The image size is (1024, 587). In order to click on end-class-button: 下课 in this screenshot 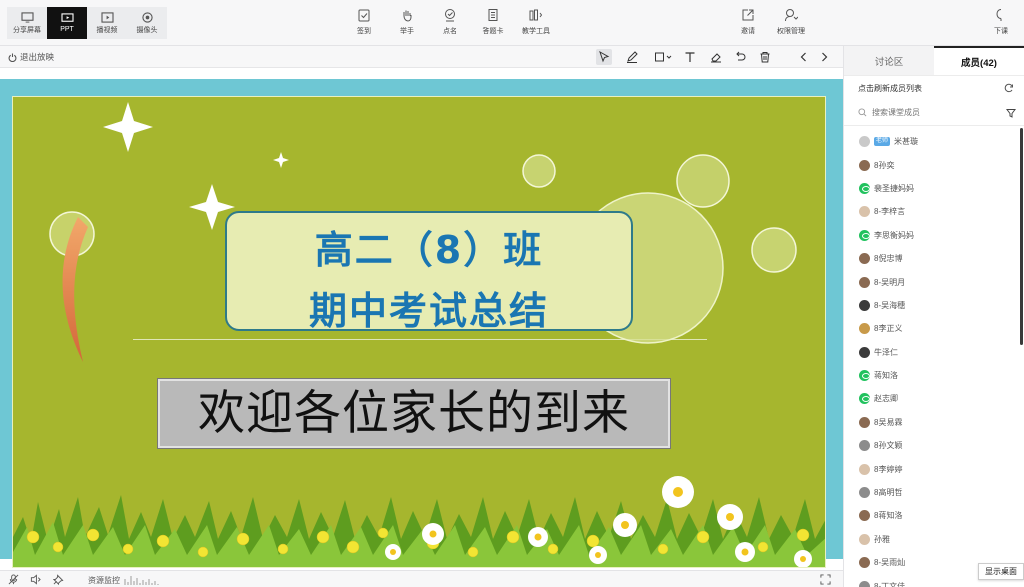, I will do `click(1001, 22)`.